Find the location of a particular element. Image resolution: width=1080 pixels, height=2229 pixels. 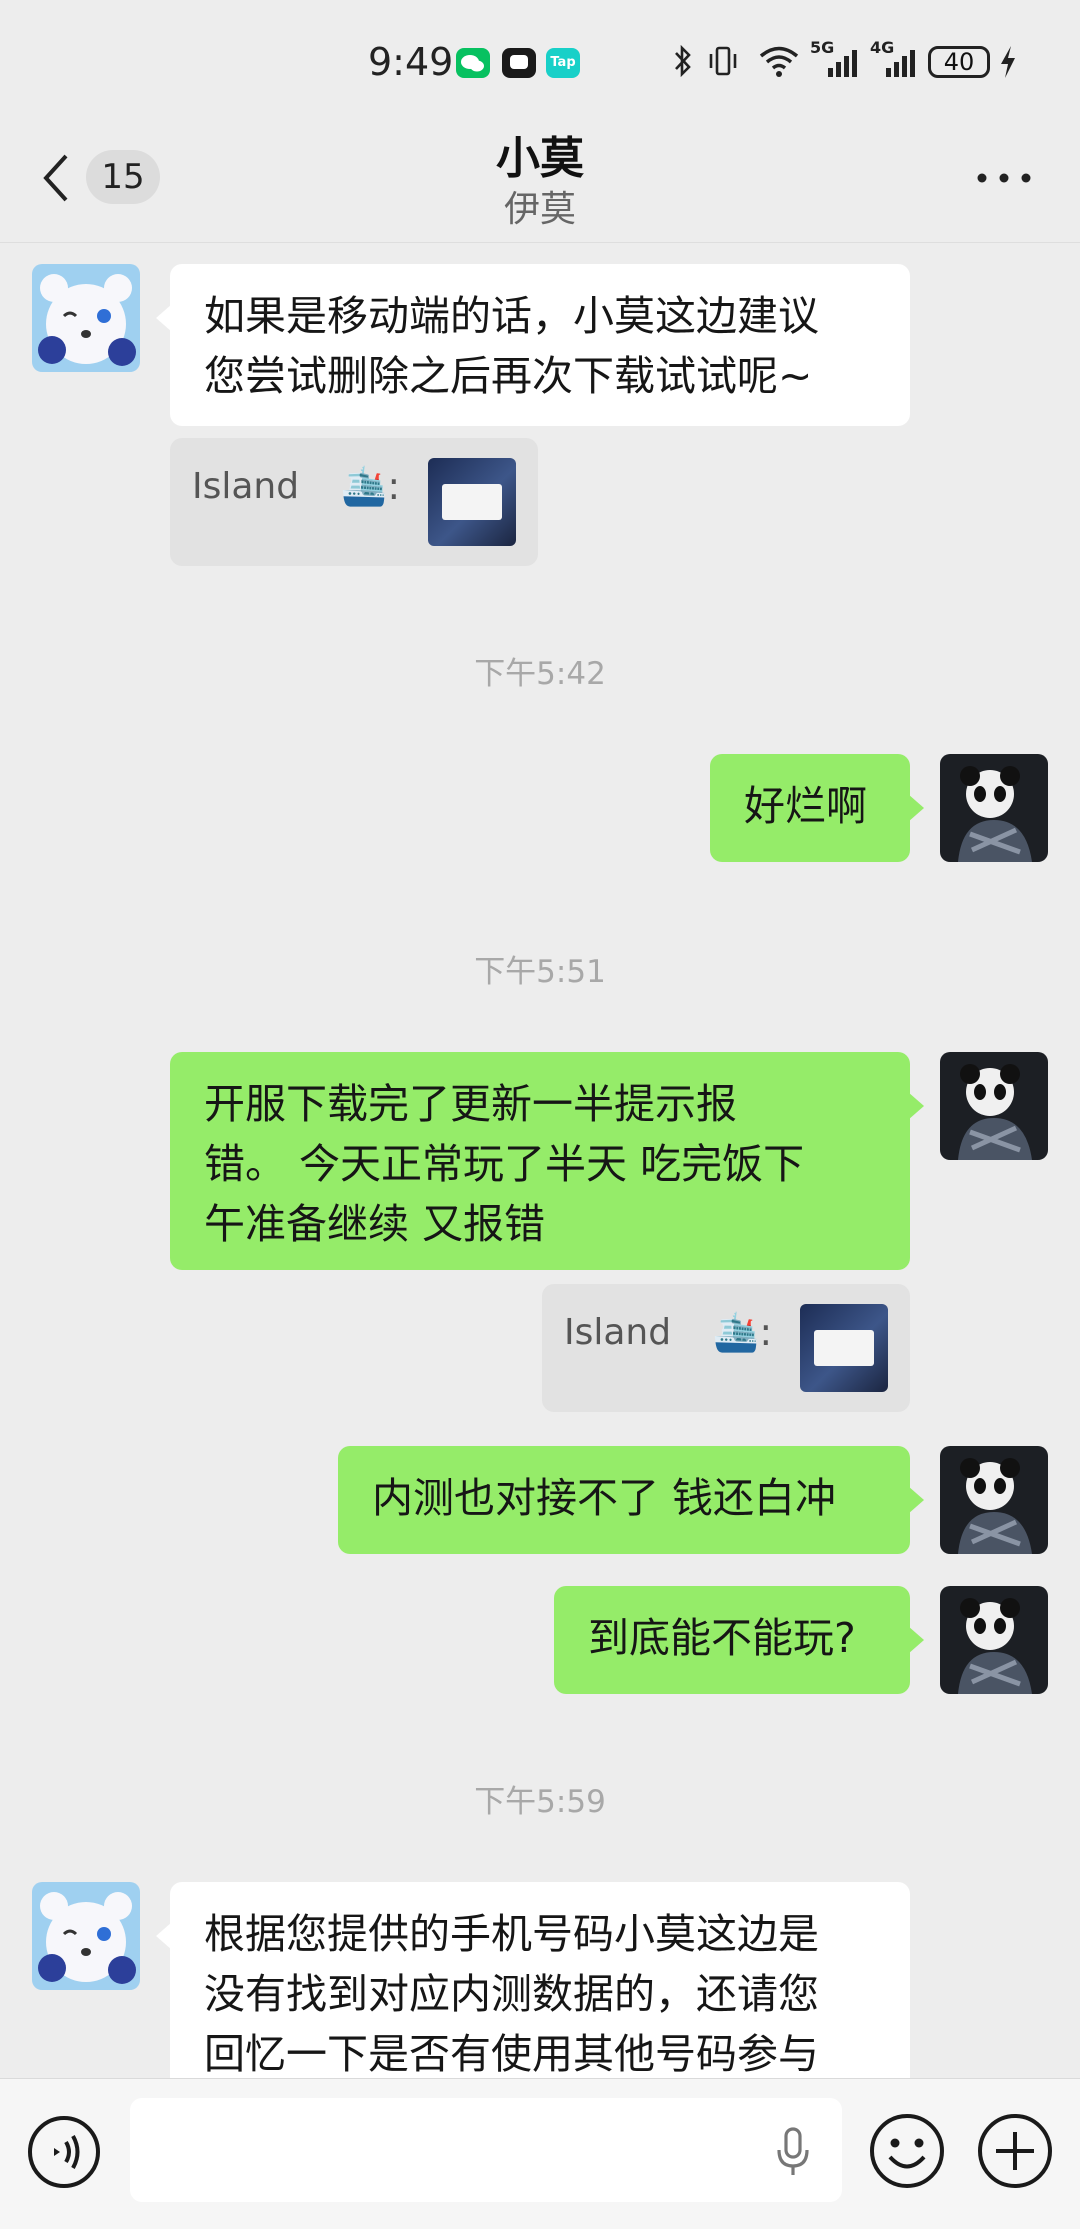

signal-5g-icon is located at coordinates (843, 65).